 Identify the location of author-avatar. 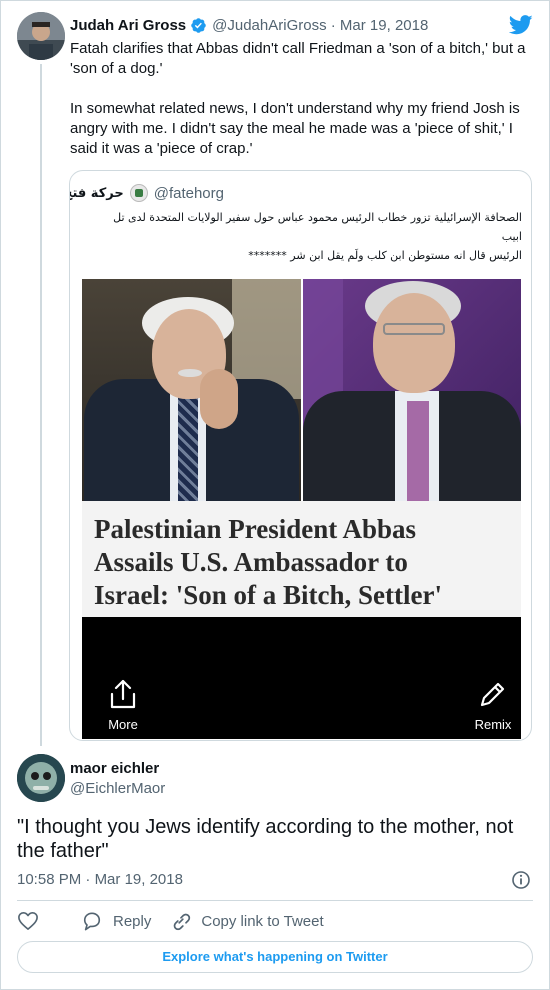
(41, 36).